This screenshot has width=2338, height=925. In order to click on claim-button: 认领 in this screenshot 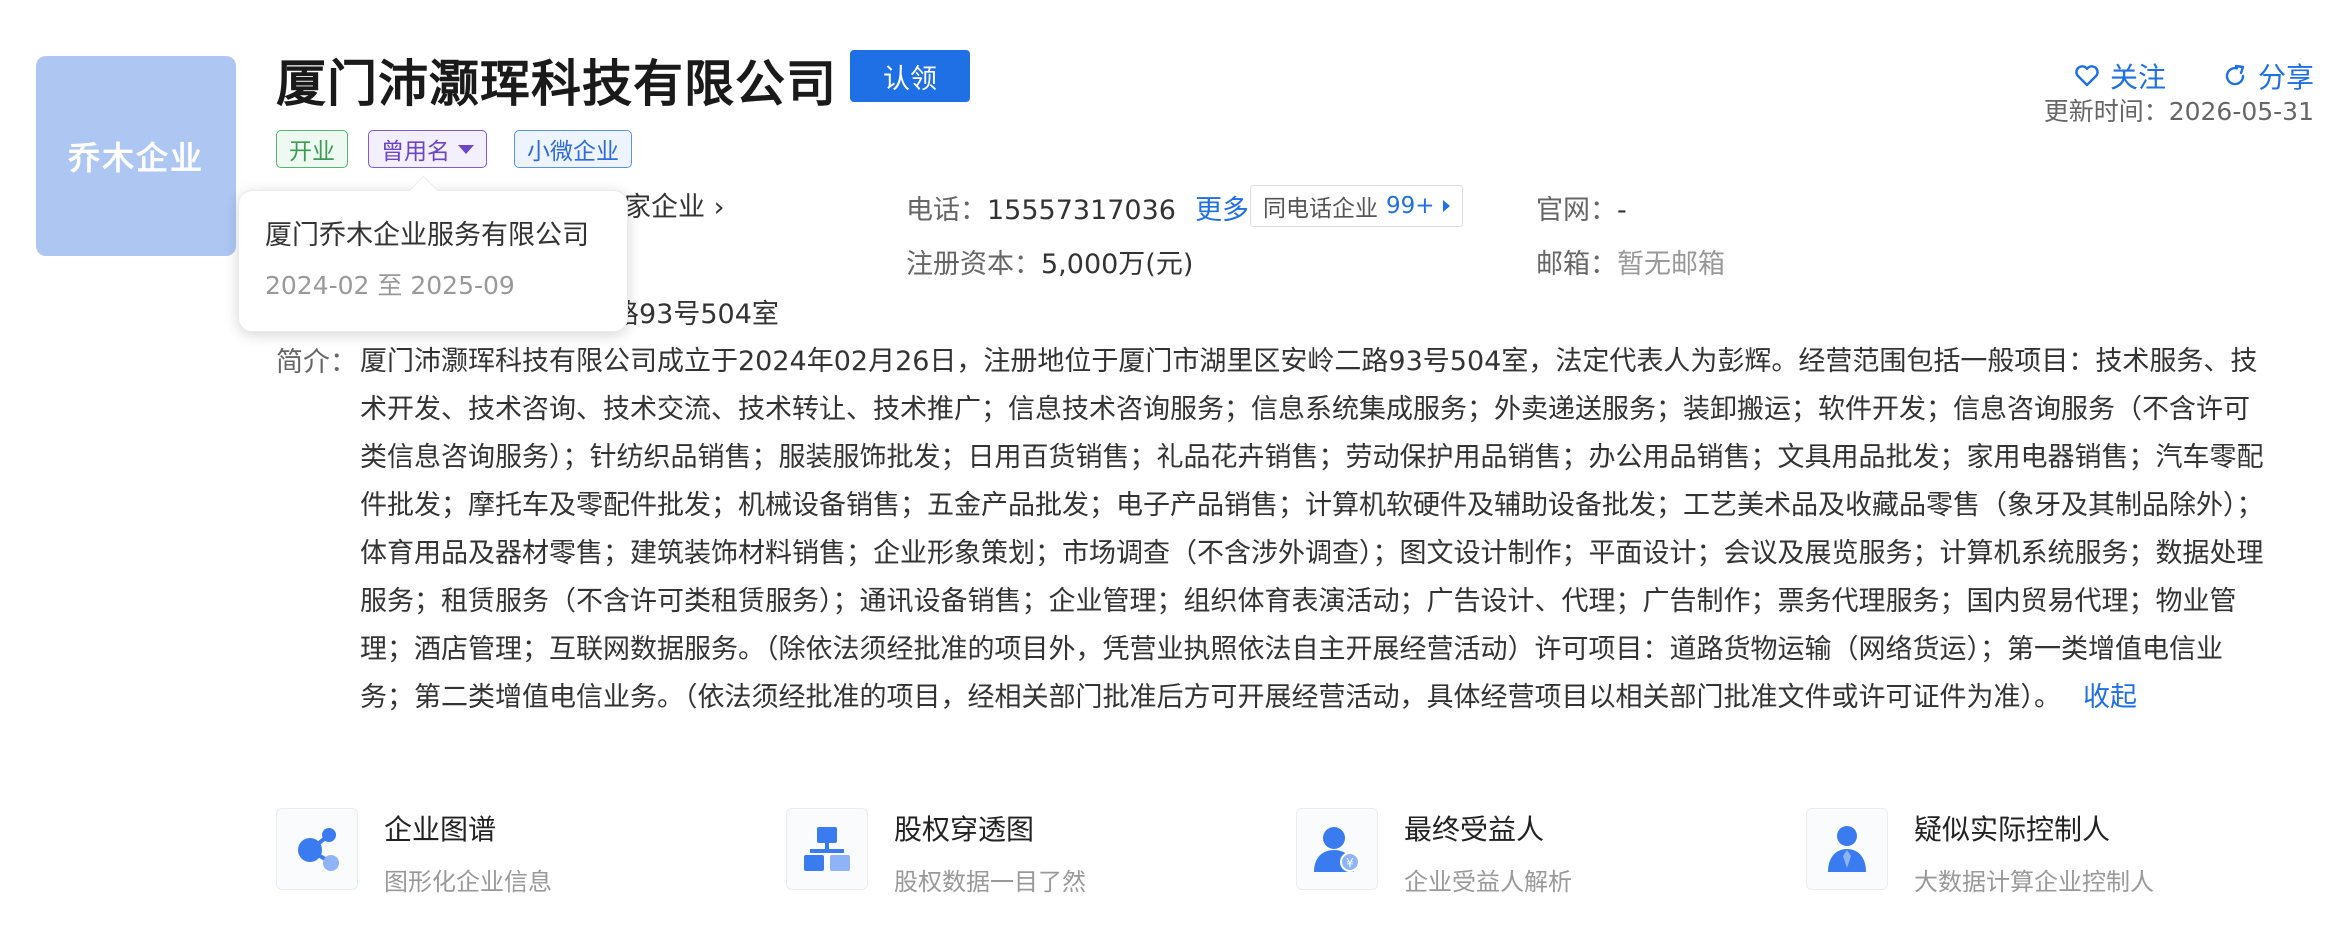, I will do `click(910, 76)`.